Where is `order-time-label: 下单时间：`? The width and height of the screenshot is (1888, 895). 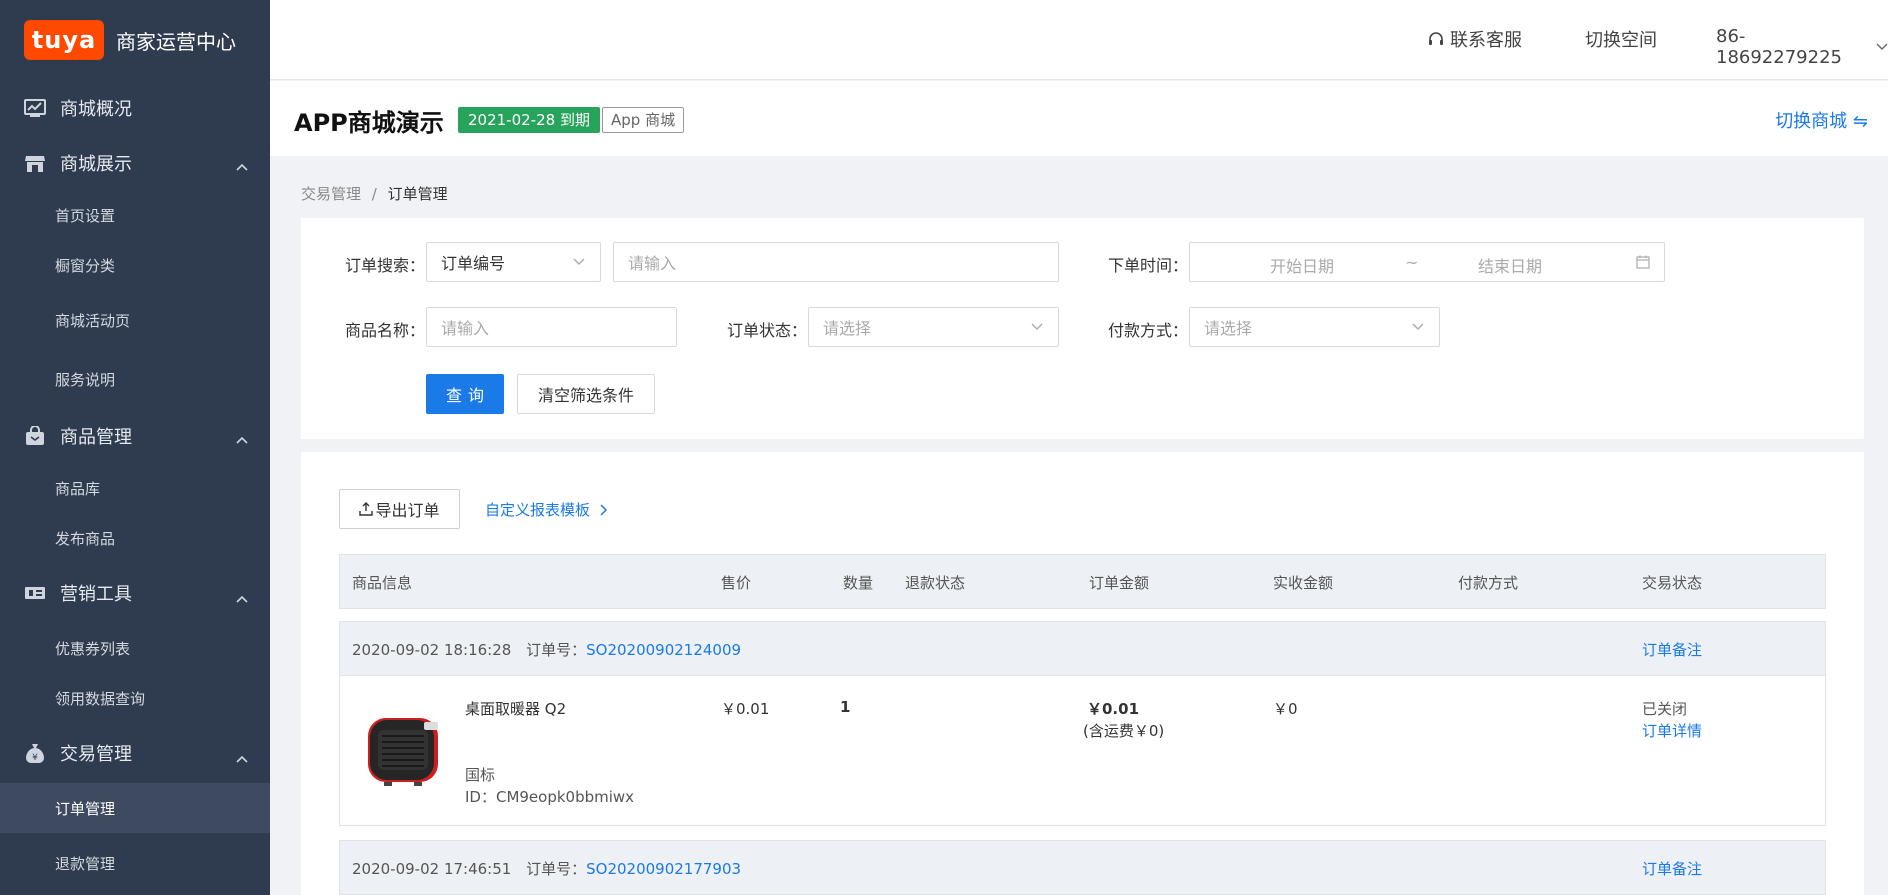 order-time-label: 下单时间： is located at coordinates (1148, 265).